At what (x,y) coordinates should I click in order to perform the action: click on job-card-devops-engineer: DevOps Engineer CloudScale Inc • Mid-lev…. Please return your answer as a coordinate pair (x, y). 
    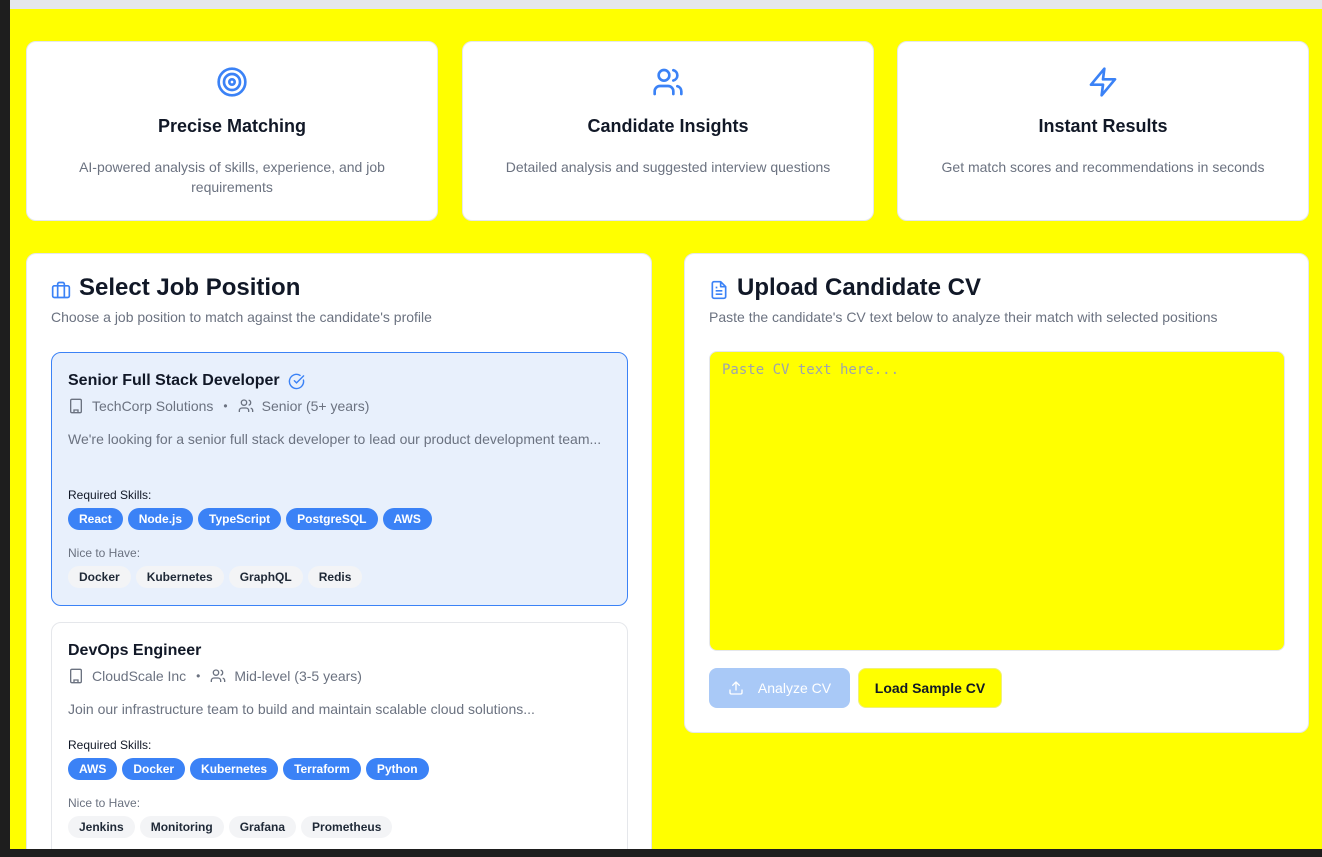
    Looking at the image, I should click on (339, 735).